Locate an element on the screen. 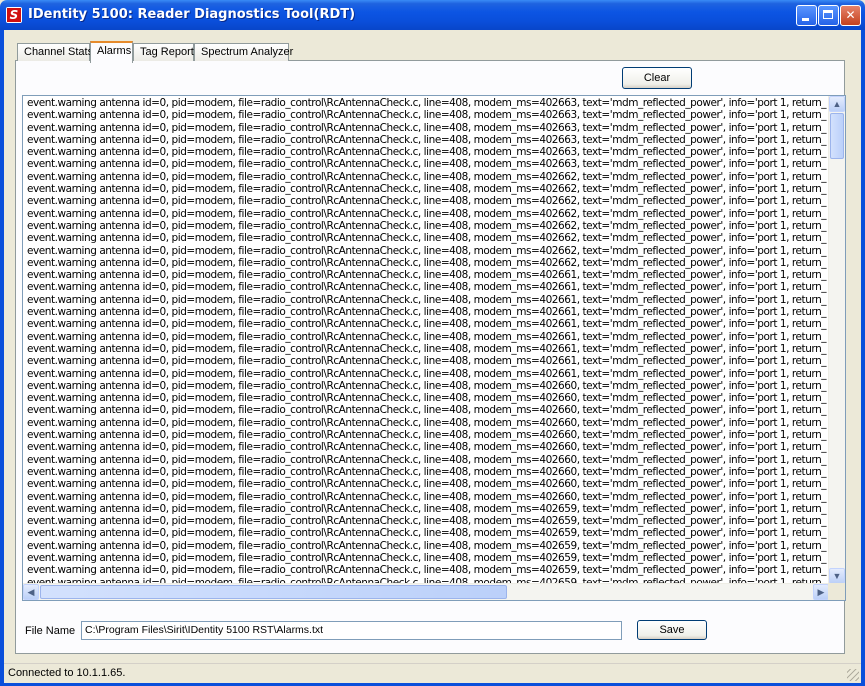 This screenshot has width=865, height=686. scrollbar-corner is located at coordinates (836, 591).